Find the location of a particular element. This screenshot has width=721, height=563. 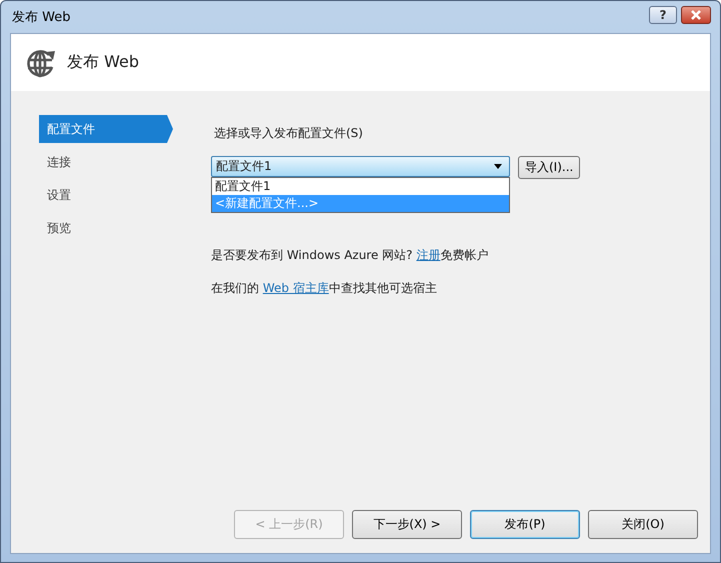

footer-button: 发布(P) is located at coordinates (525, 524).